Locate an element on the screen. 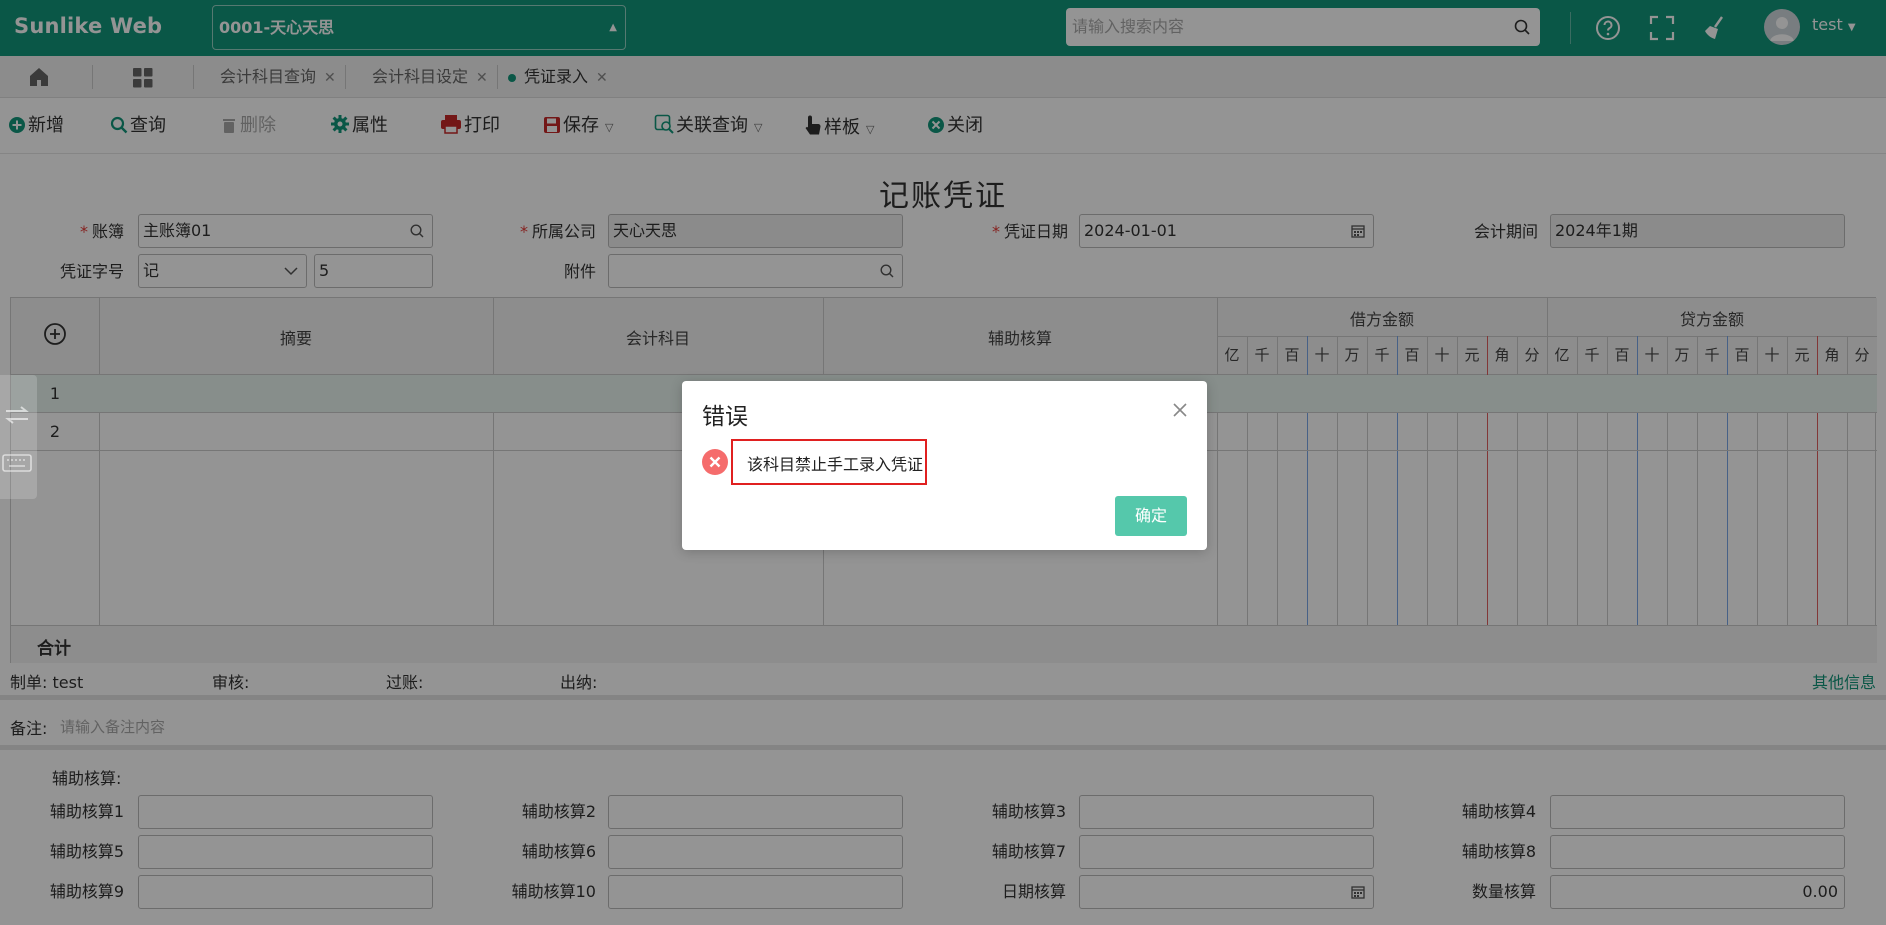 The height and width of the screenshot is (925, 1886). swap-arrows-icon is located at coordinates (17, 415).